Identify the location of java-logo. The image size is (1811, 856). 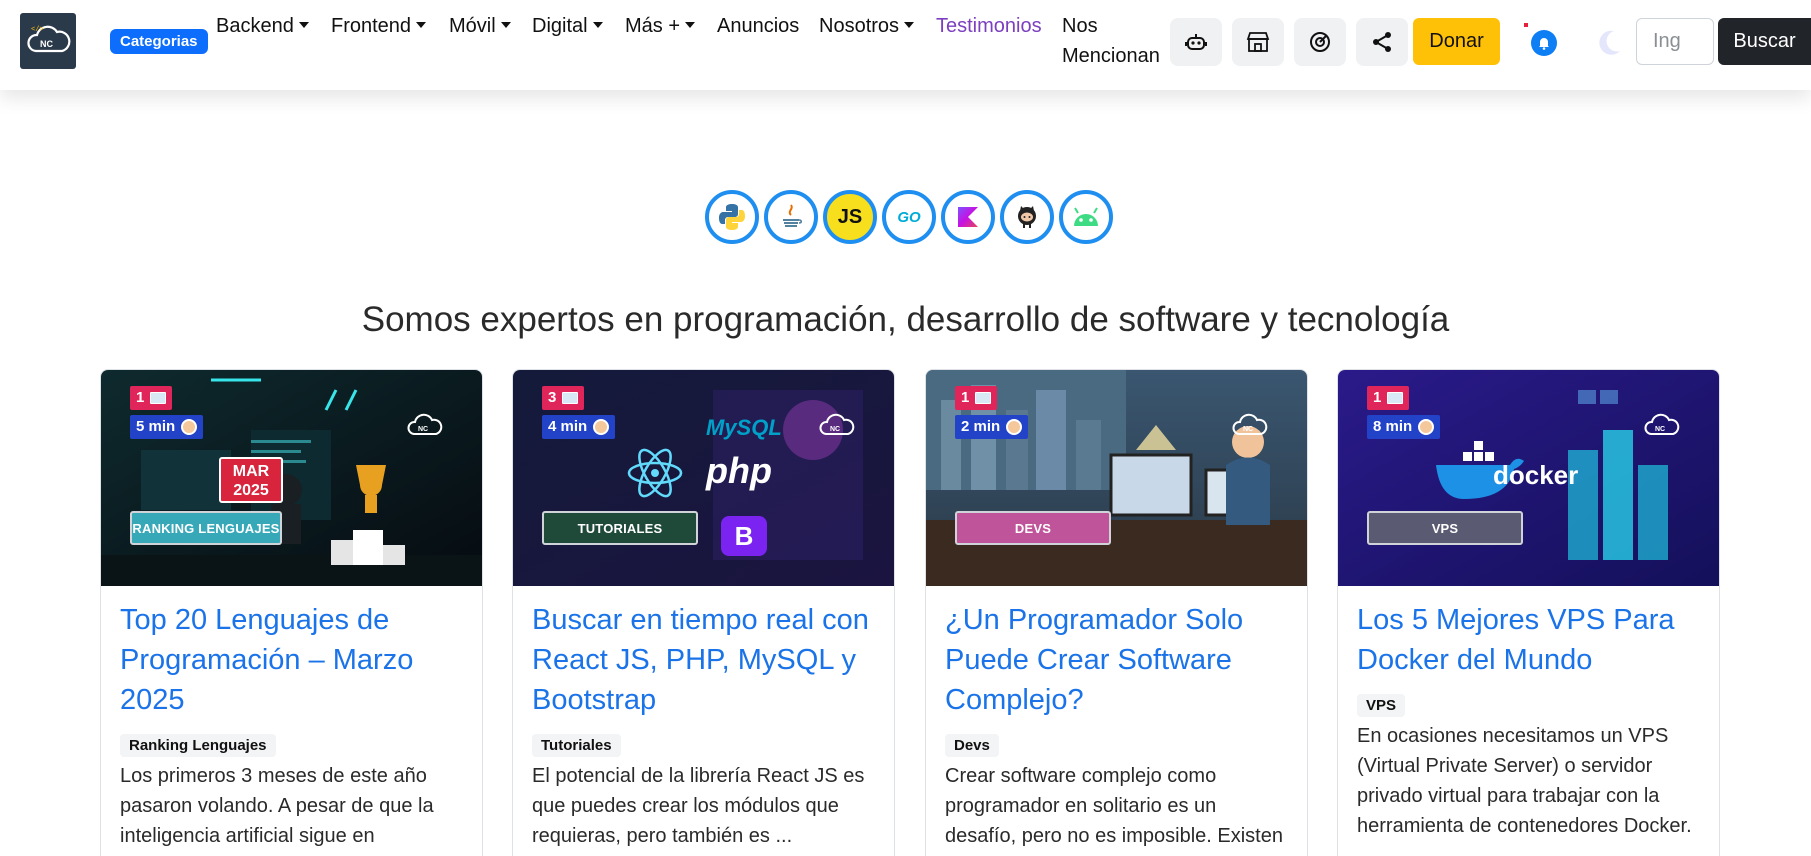
(793, 215).